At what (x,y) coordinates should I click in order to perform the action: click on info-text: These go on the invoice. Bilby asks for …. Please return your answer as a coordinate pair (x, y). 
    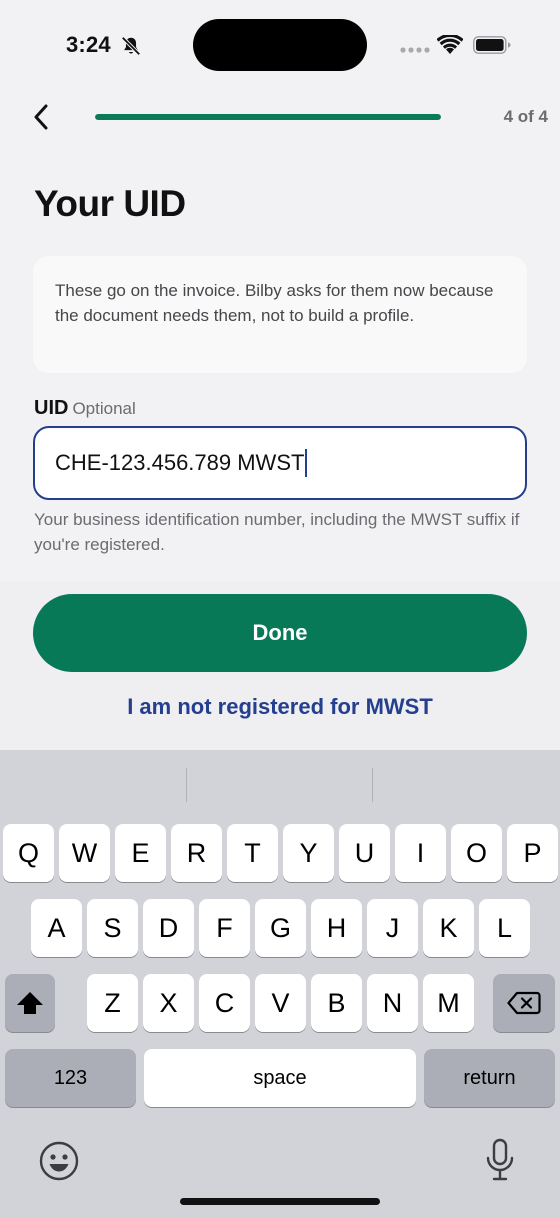
    Looking at the image, I should click on (274, 303).